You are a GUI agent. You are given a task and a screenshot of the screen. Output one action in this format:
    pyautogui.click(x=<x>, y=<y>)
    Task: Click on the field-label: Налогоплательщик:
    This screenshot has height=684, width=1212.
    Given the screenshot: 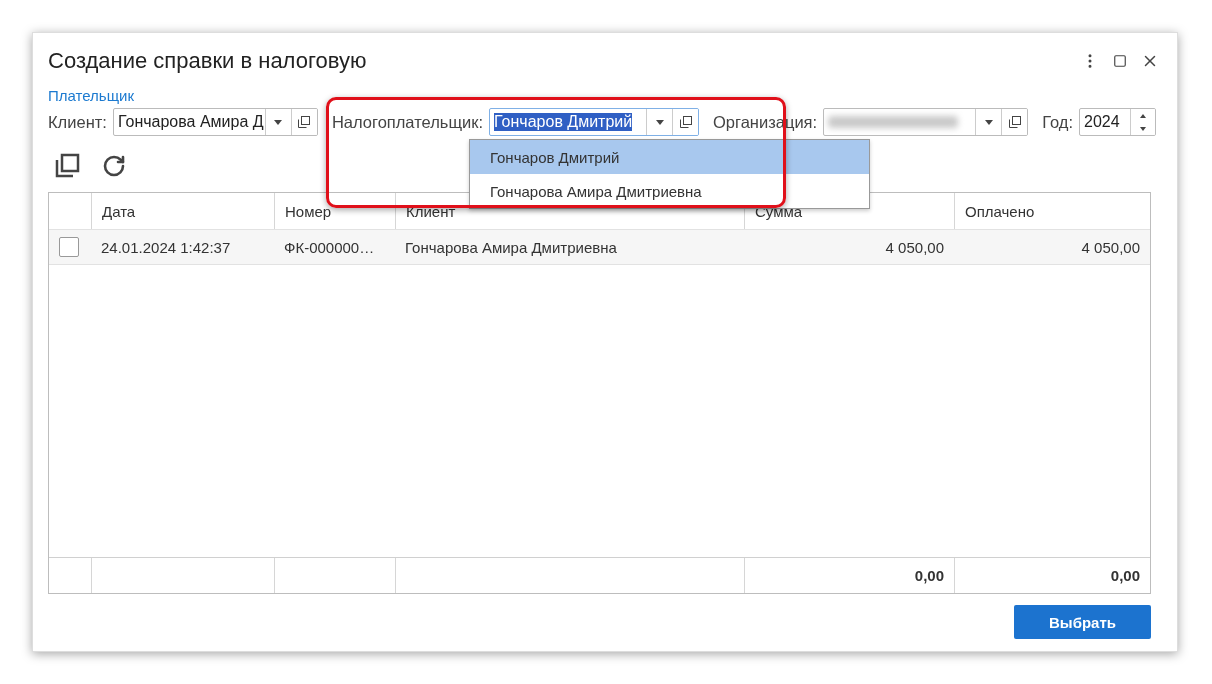 What is the action you would take?
    pyautogui.click(x=407, y=122)
    